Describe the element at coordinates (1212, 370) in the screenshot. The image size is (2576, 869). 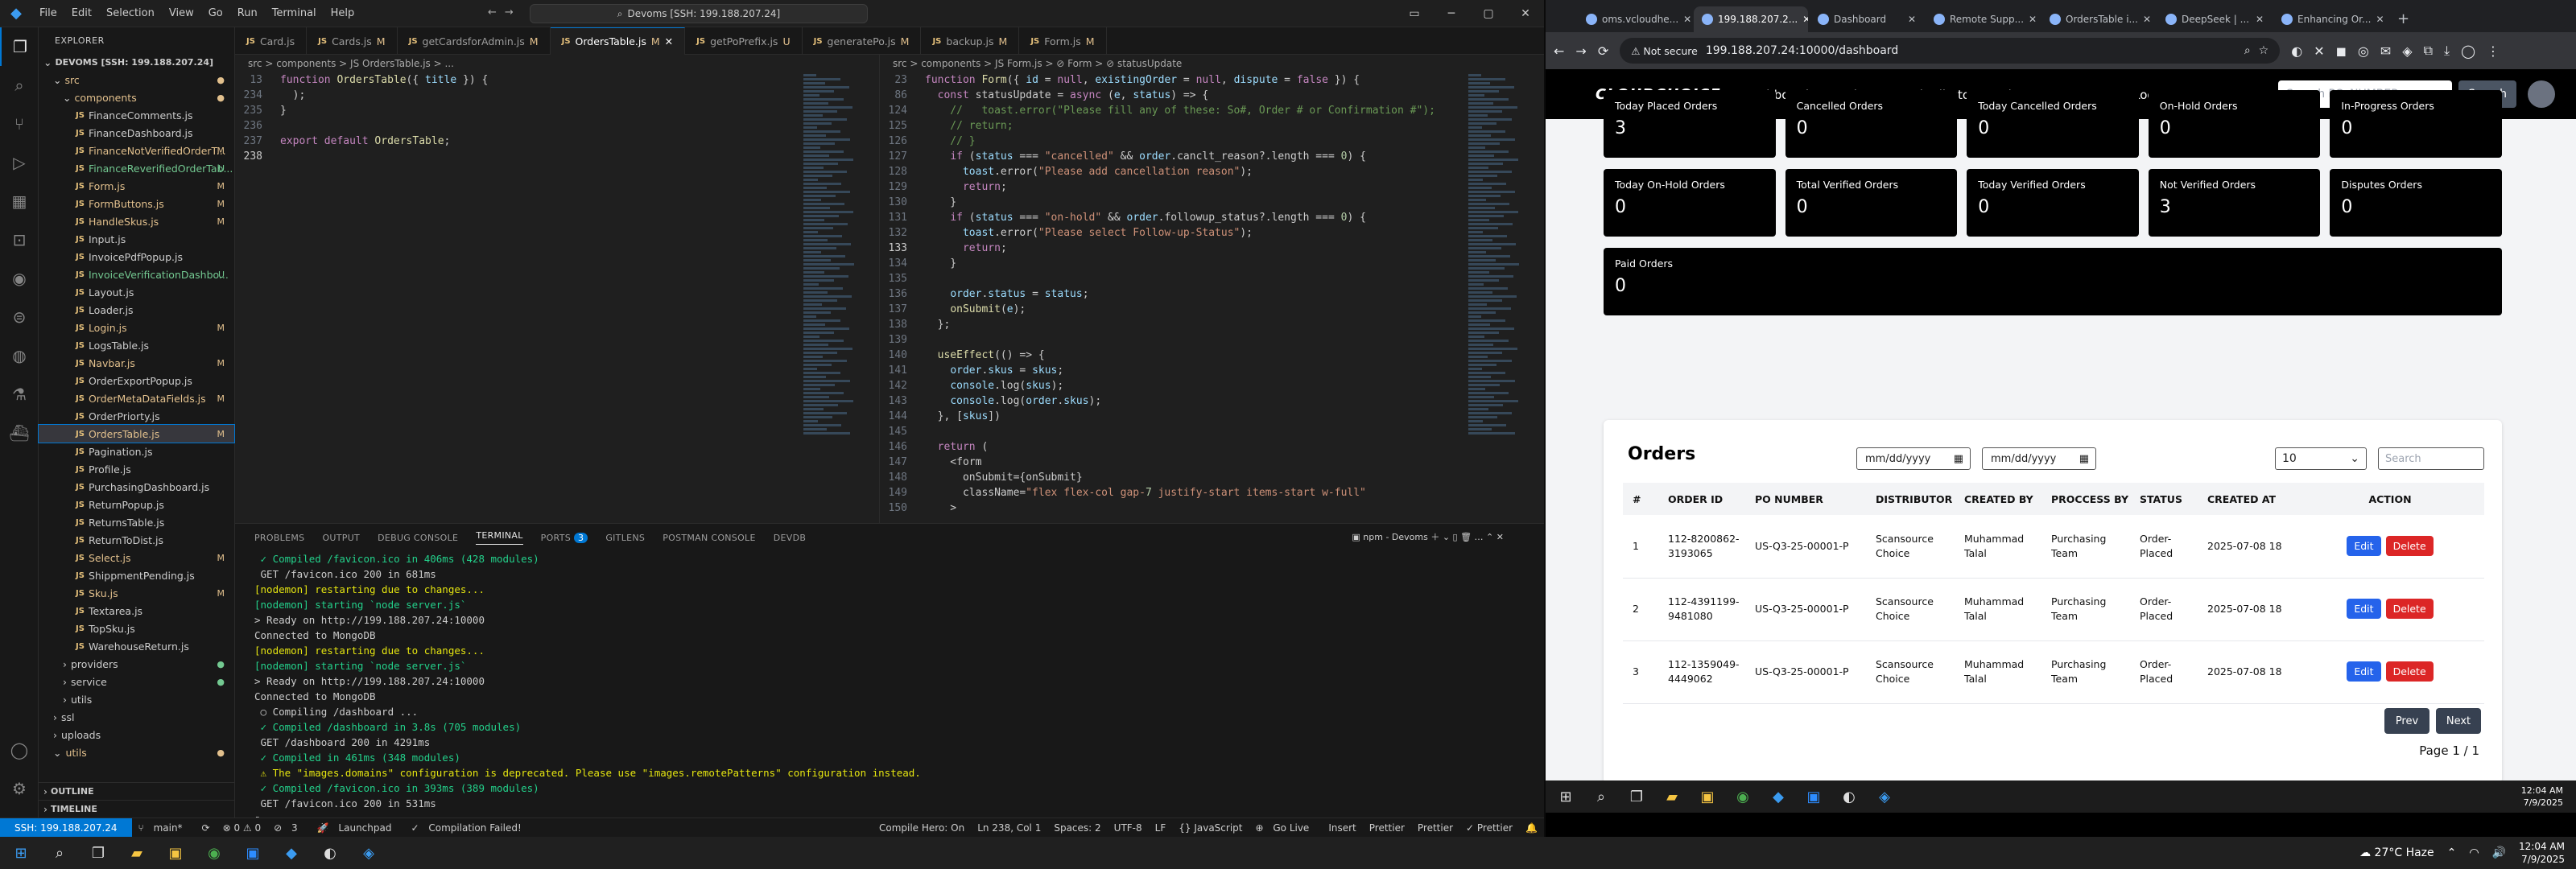
I see `code-line: 141 order.skus = skus;` at that location.